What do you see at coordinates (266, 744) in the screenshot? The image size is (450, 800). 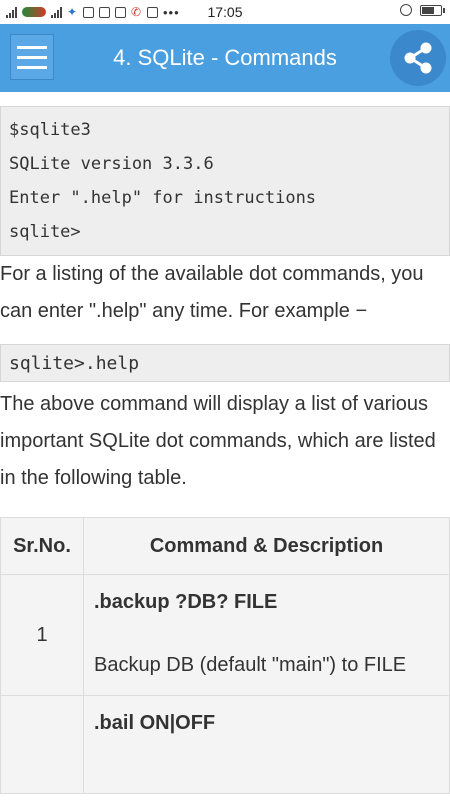 I see `command-cell: .bail ON|OFF` at bounding box center [266, 744].